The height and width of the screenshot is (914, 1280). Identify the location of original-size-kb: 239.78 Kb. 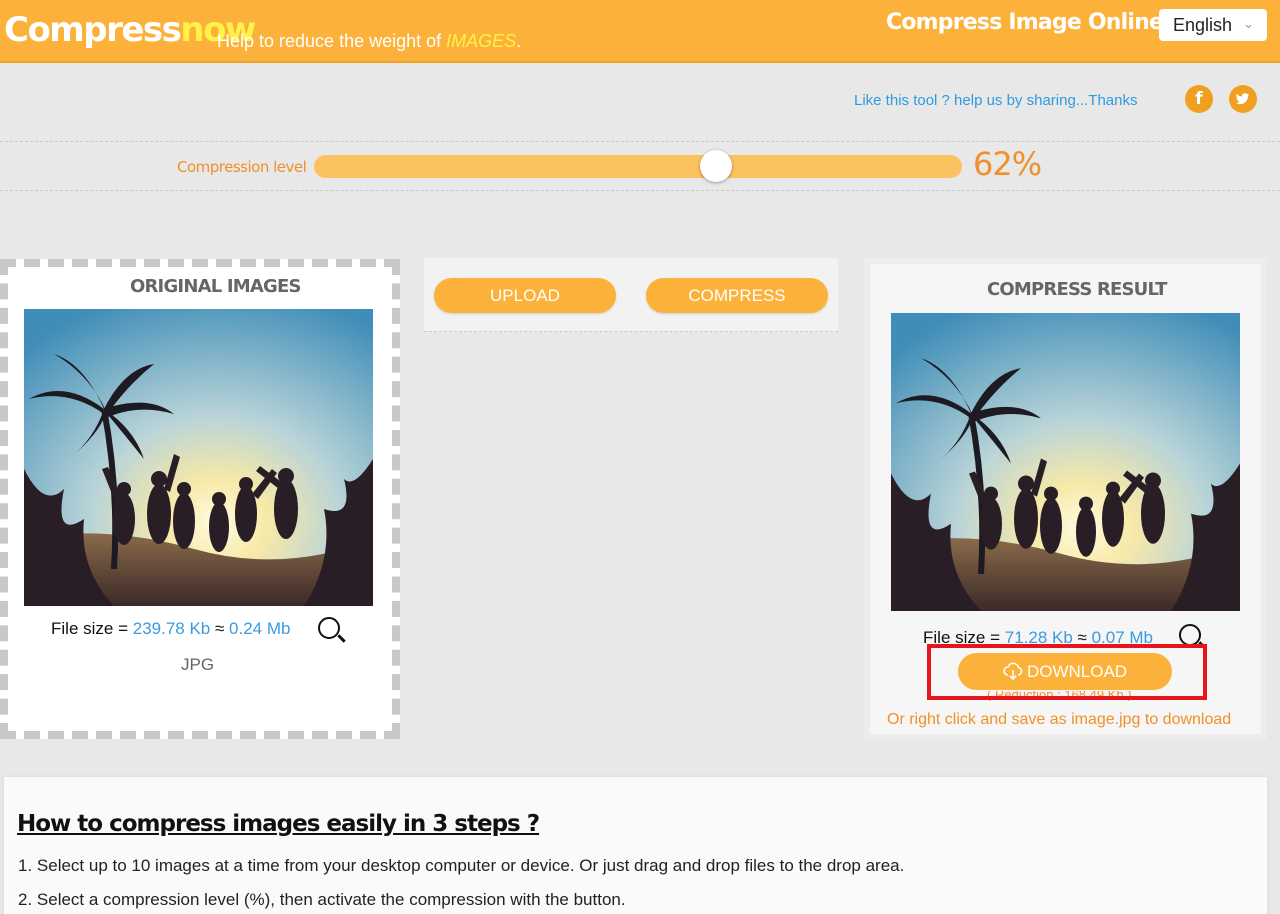
(171, 628).